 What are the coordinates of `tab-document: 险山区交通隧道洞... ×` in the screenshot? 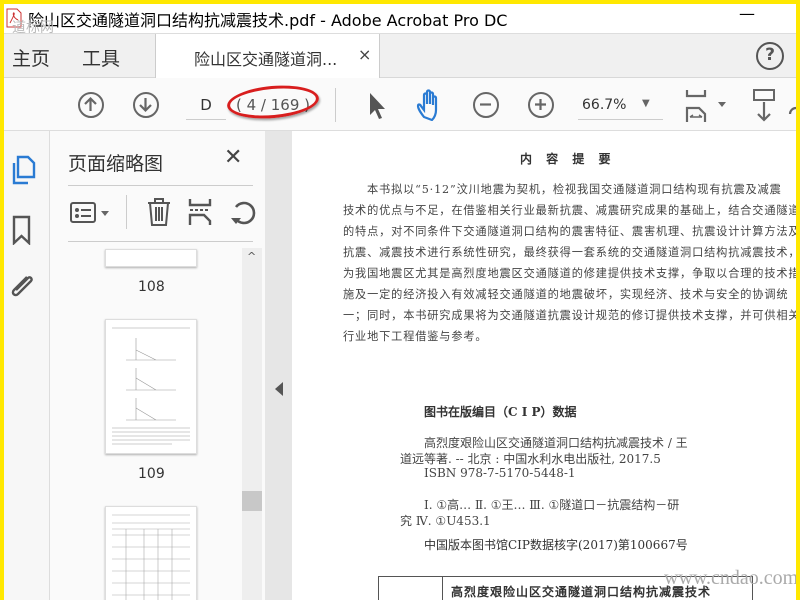 It's located at (267, 56).